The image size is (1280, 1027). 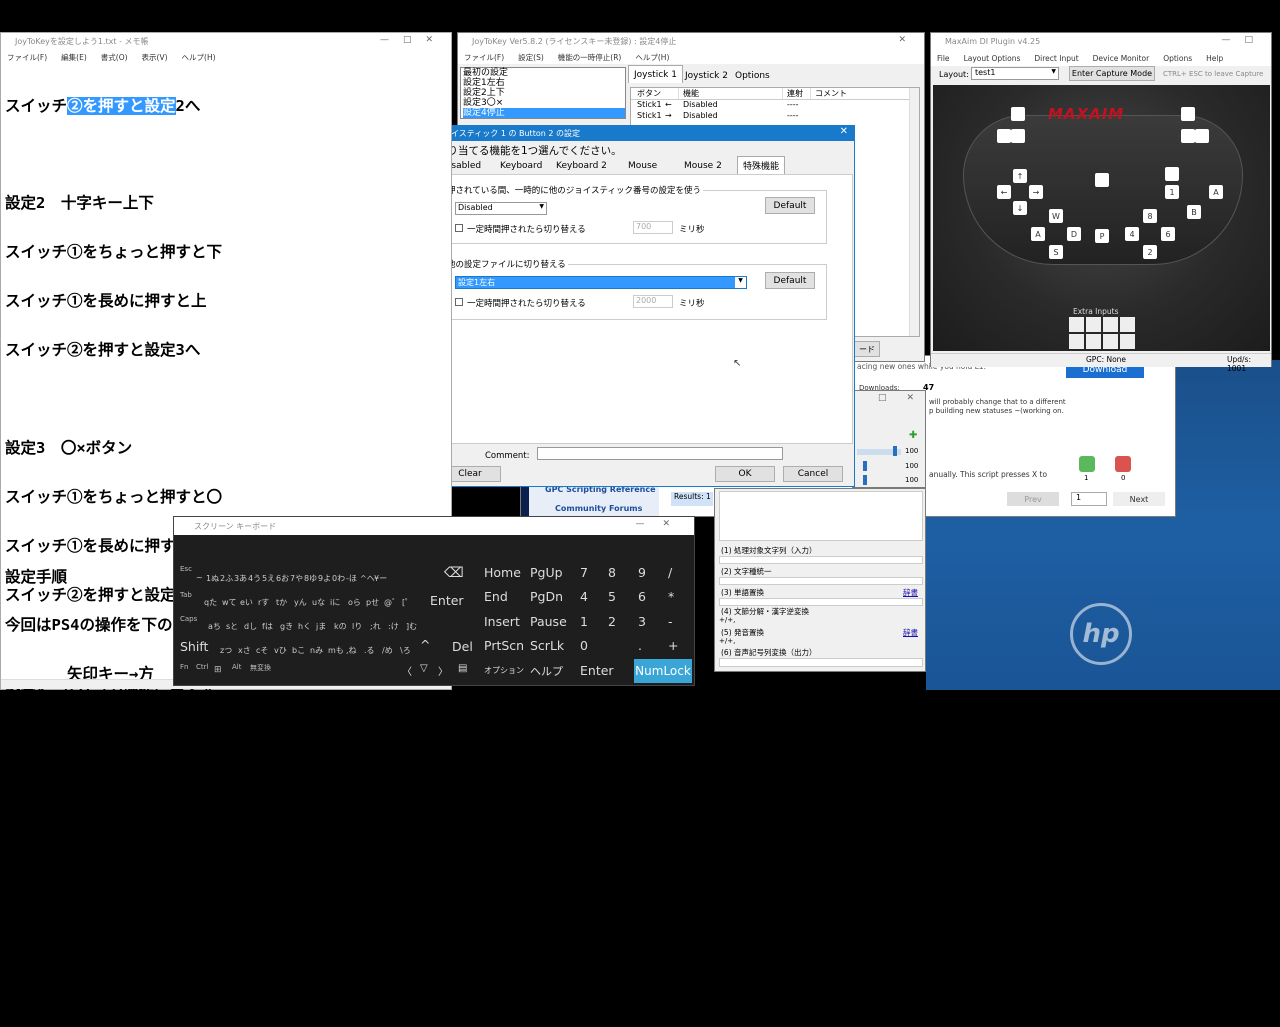 What do you see at coordinates (339, 602) in the screenshot?
I see `key: iに` at bounding box center [339, 602].